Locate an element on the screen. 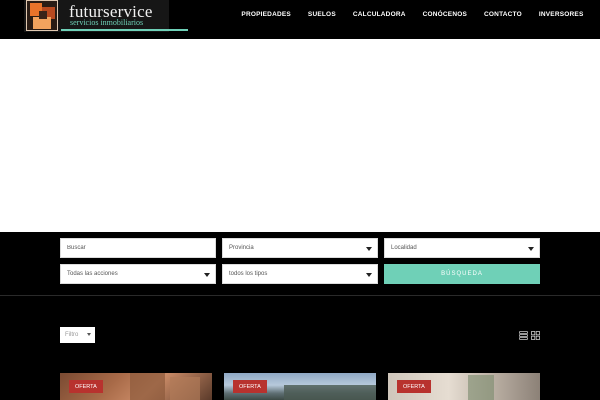  section-divider is located at coordinates (300, 295).